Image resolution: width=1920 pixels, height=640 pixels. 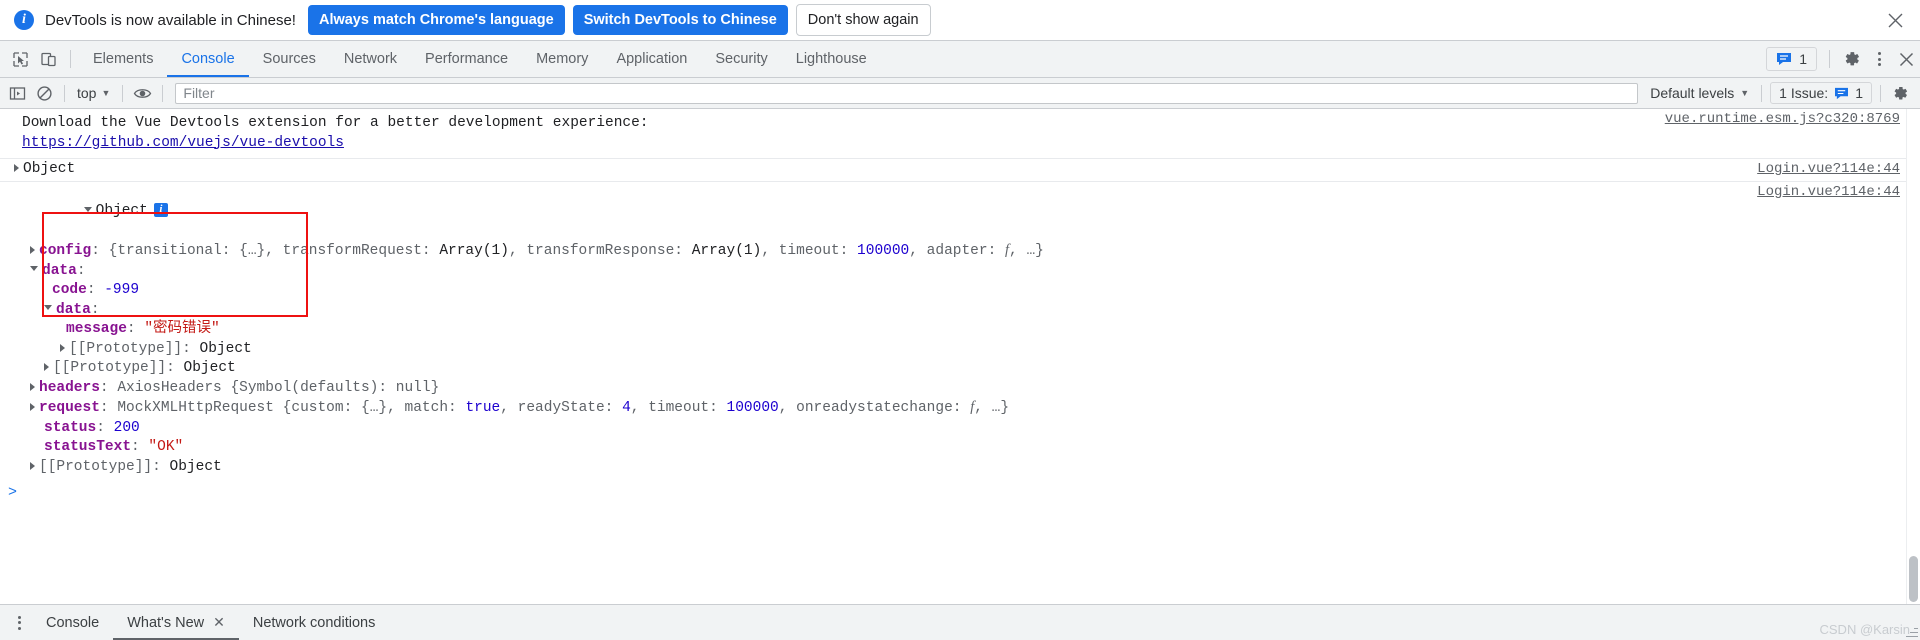 I want to click on prompt-arrow-icon: >, so click(x=13, y=492).